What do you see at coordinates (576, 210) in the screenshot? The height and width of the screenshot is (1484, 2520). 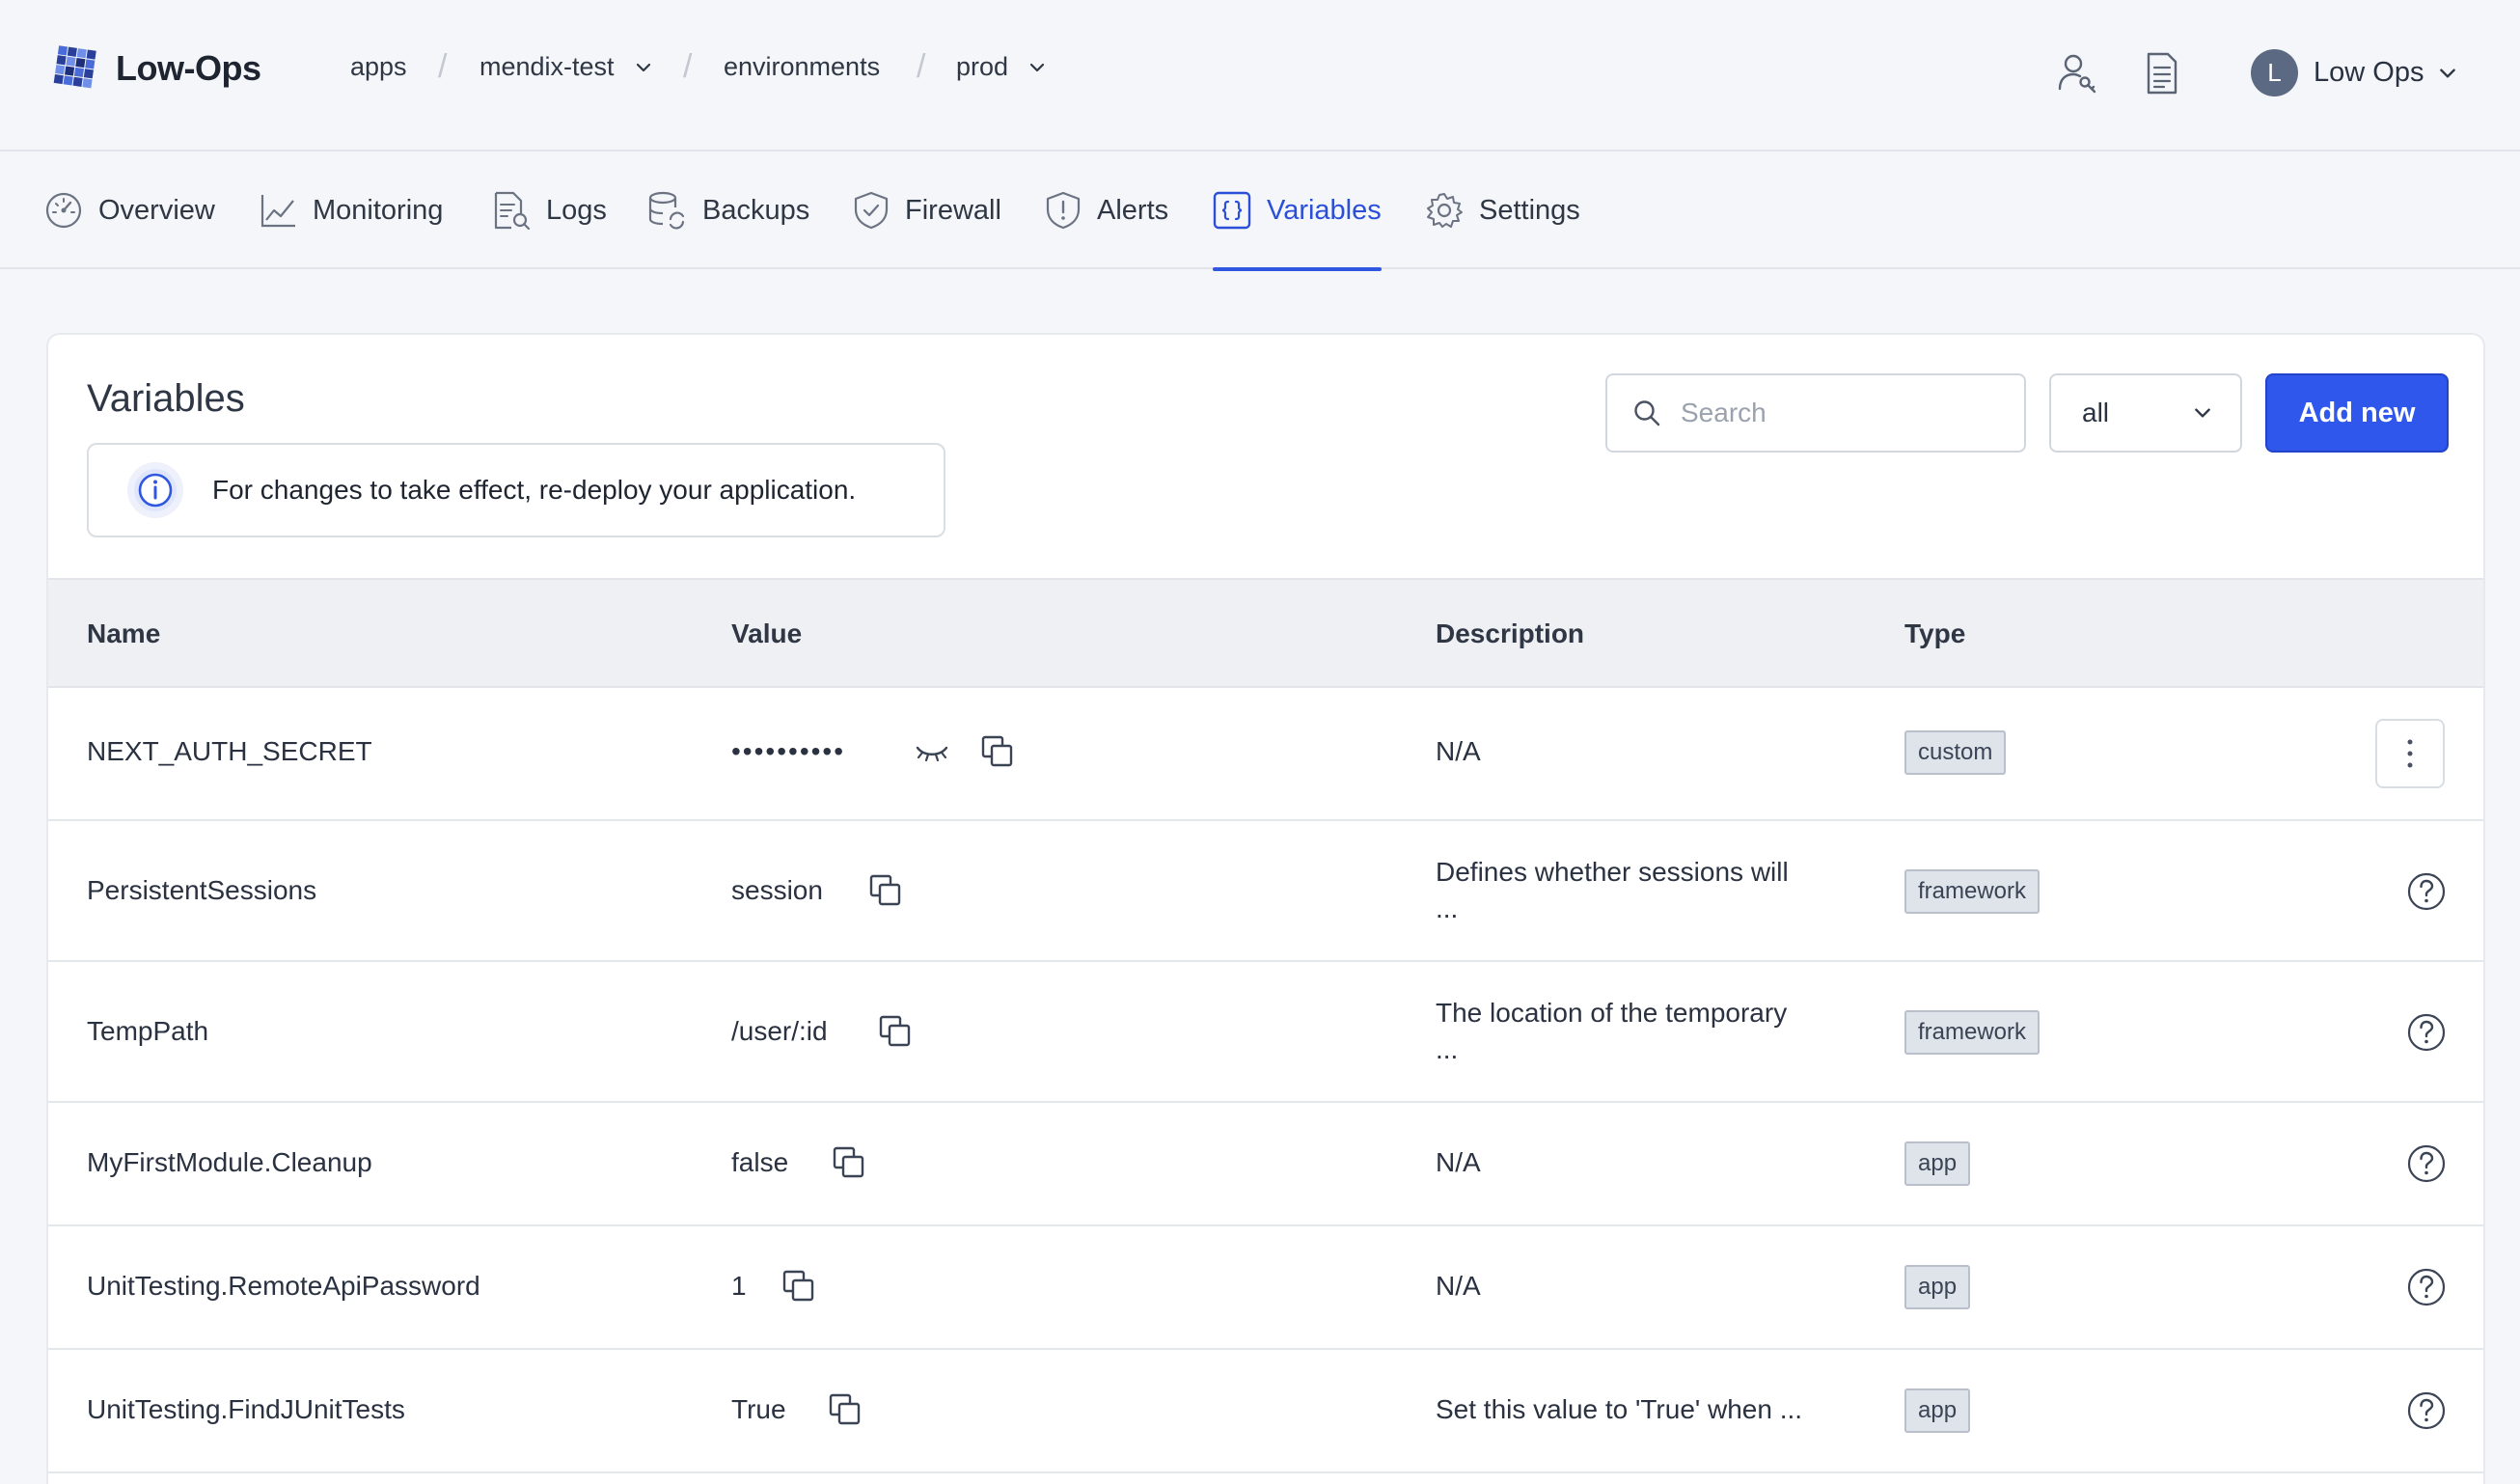 I see `tab-label: Logs` at bounding box center [576, 210].